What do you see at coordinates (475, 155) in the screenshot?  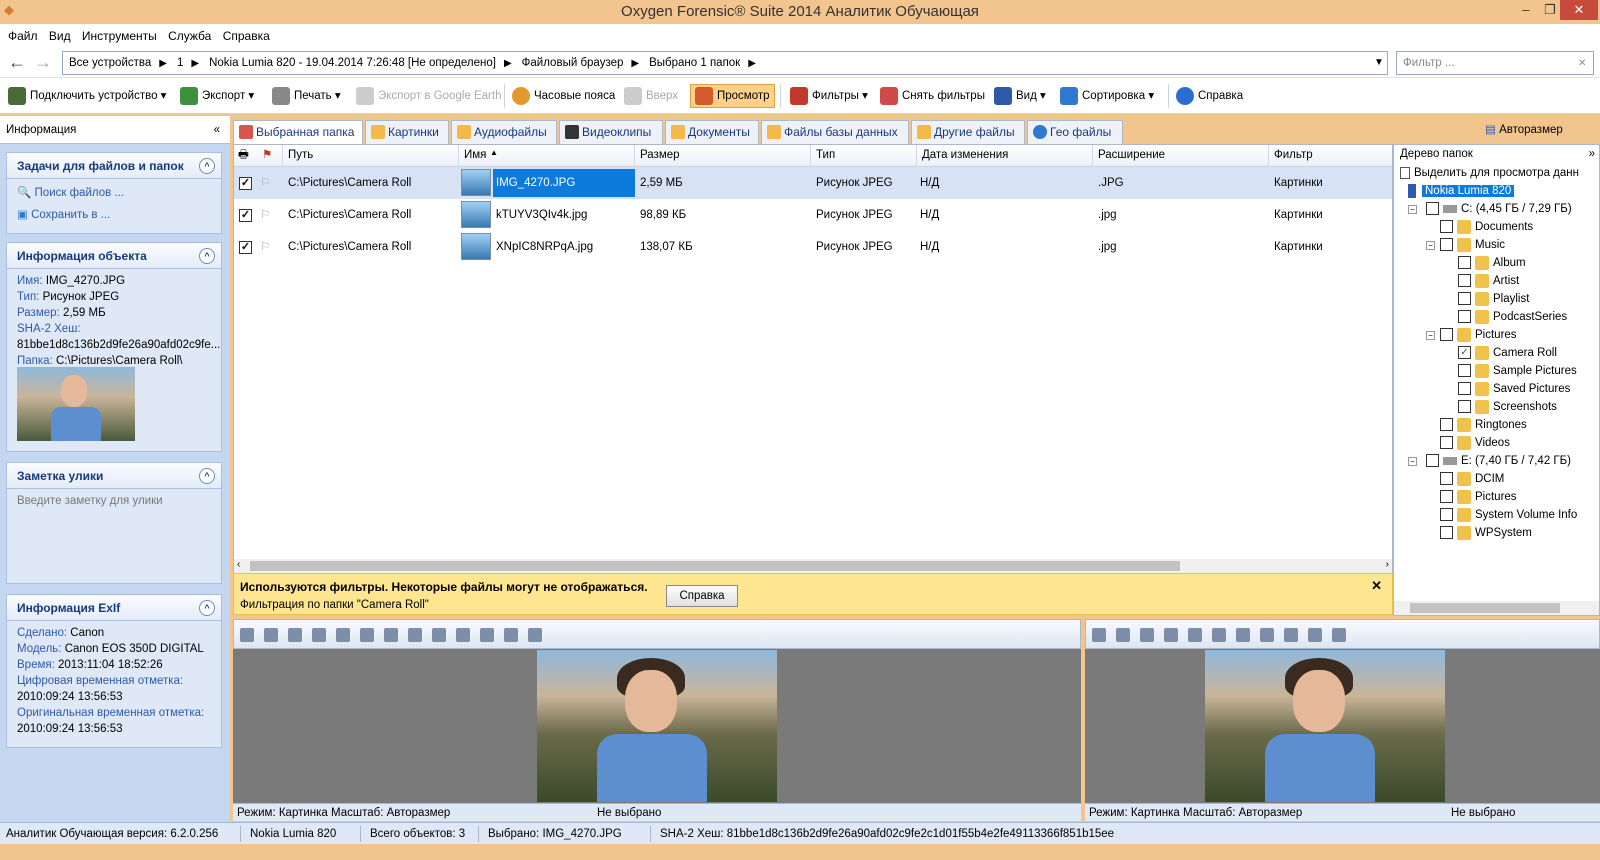 I see `column-name: Имя` at bounding box center [475, 155].